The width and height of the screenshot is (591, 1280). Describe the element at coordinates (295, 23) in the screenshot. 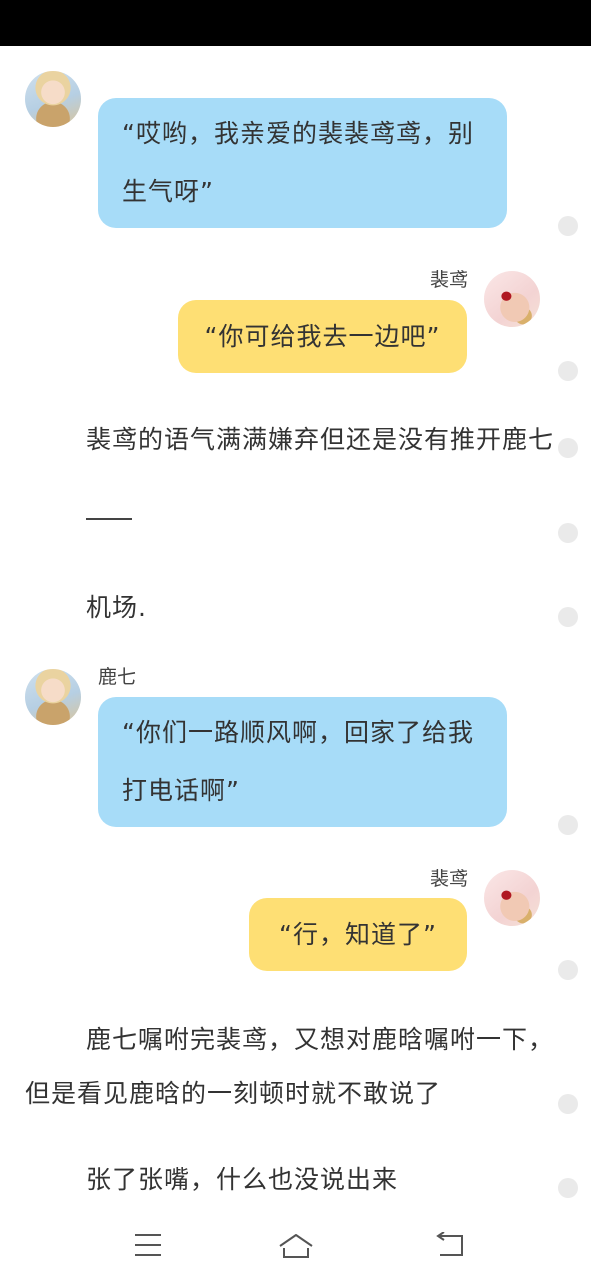

I see `status-bar` at that location.